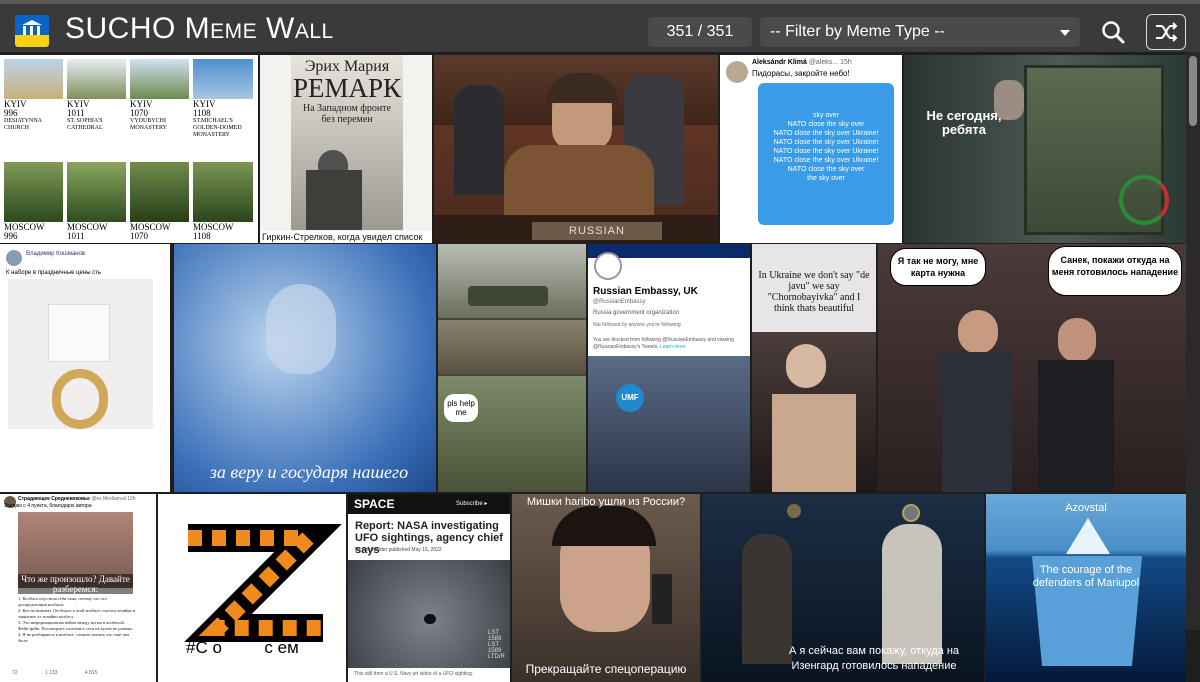 This screenshot has width=1200, height=682. Describe the element at coordinates (1086, 576) in the screenshot. I see `iceberg-text: The courage of the defenders of Mariupol` at that location.